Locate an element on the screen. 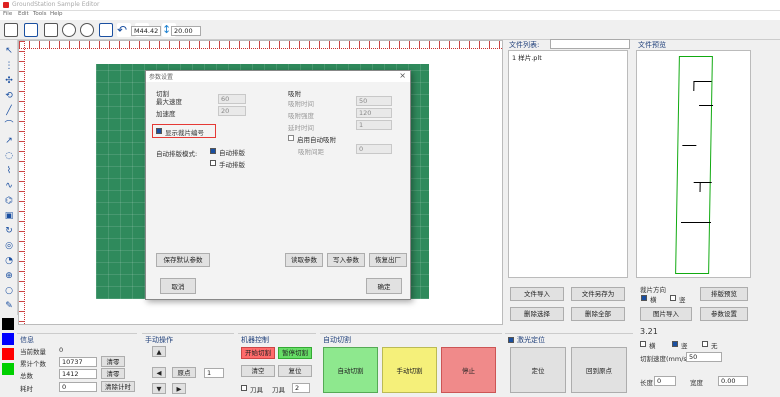 The image size is (780, 397). laser-home-button: 回到原点 is located at coordinates (599, 370).